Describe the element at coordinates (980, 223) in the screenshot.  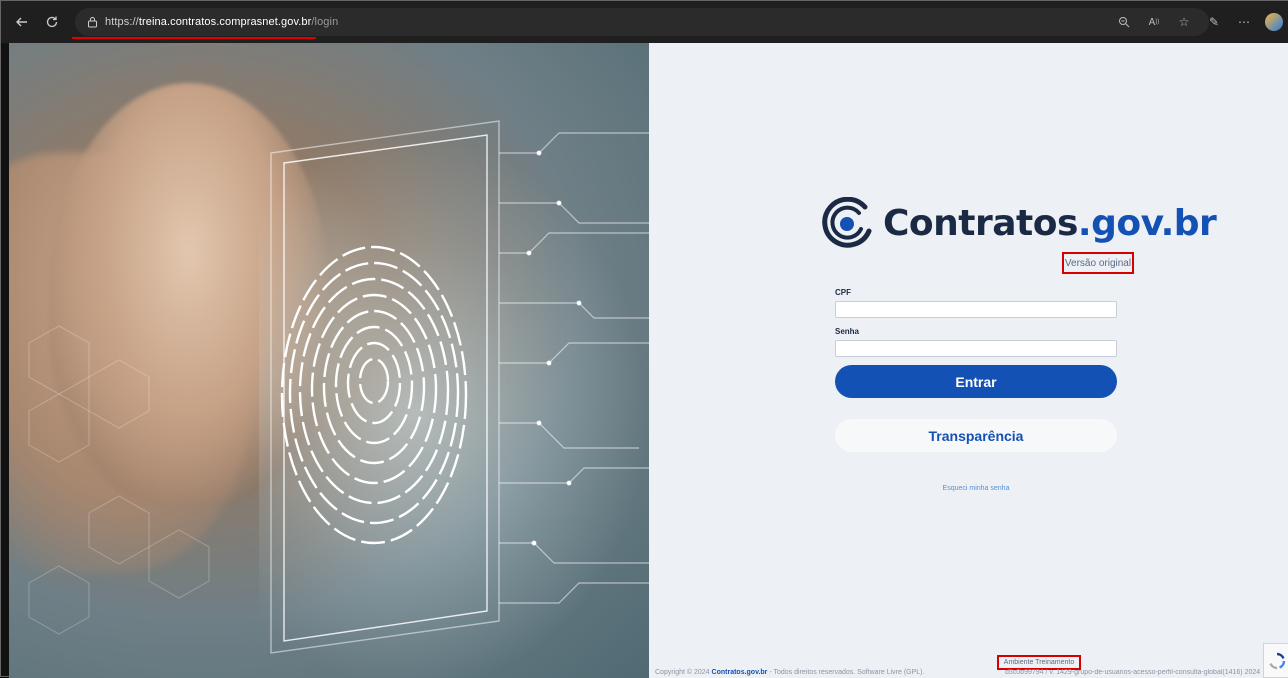
I see `brand-name-prefix: Contratos` at that location.